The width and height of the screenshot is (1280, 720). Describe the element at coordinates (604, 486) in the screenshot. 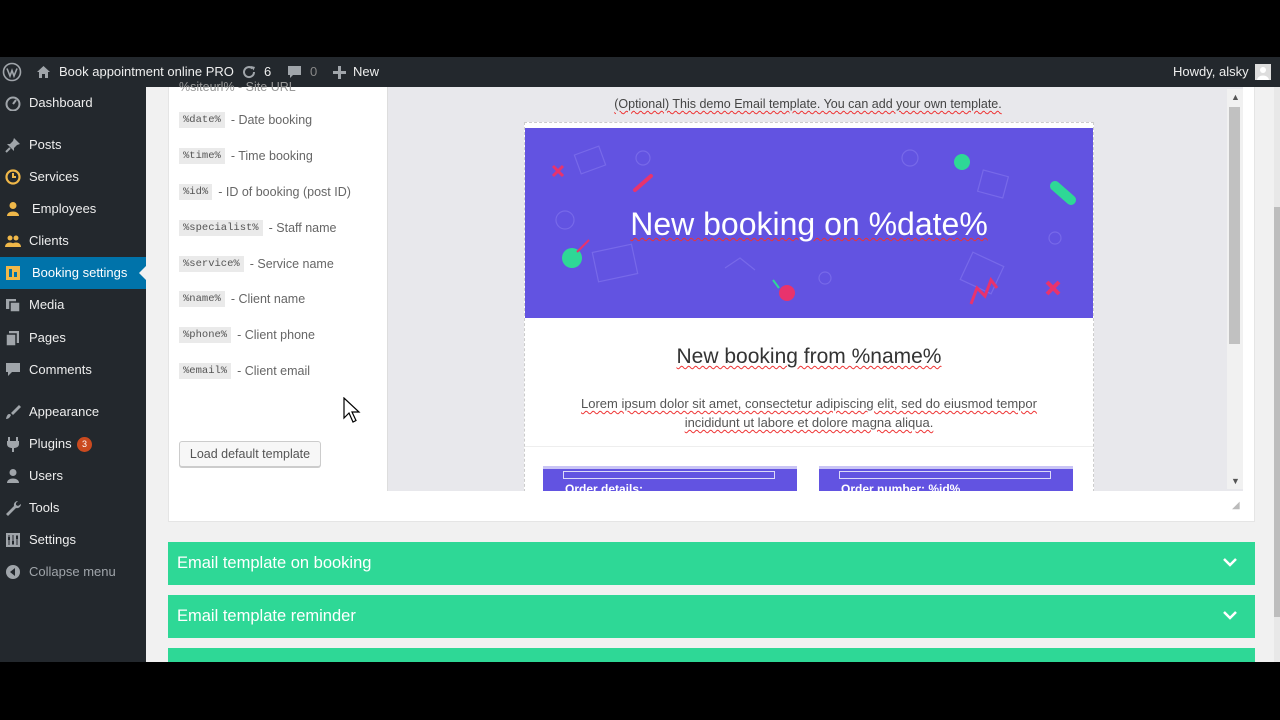

I see `order-details-label: Order details:` at that location.